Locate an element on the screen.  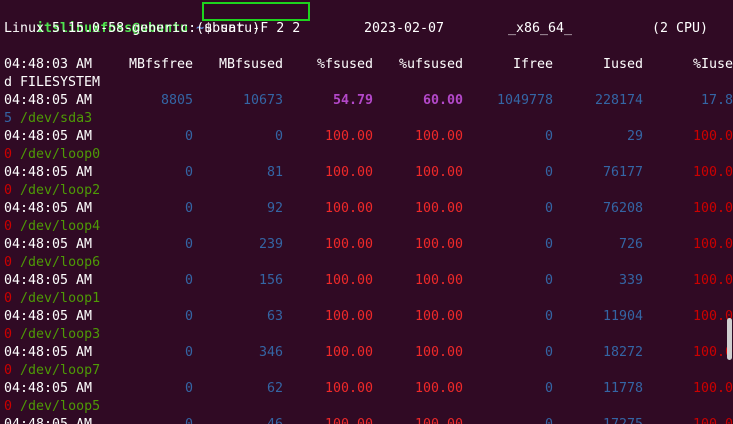
cell-iused: 228174 is located at coordinates (618, 100).